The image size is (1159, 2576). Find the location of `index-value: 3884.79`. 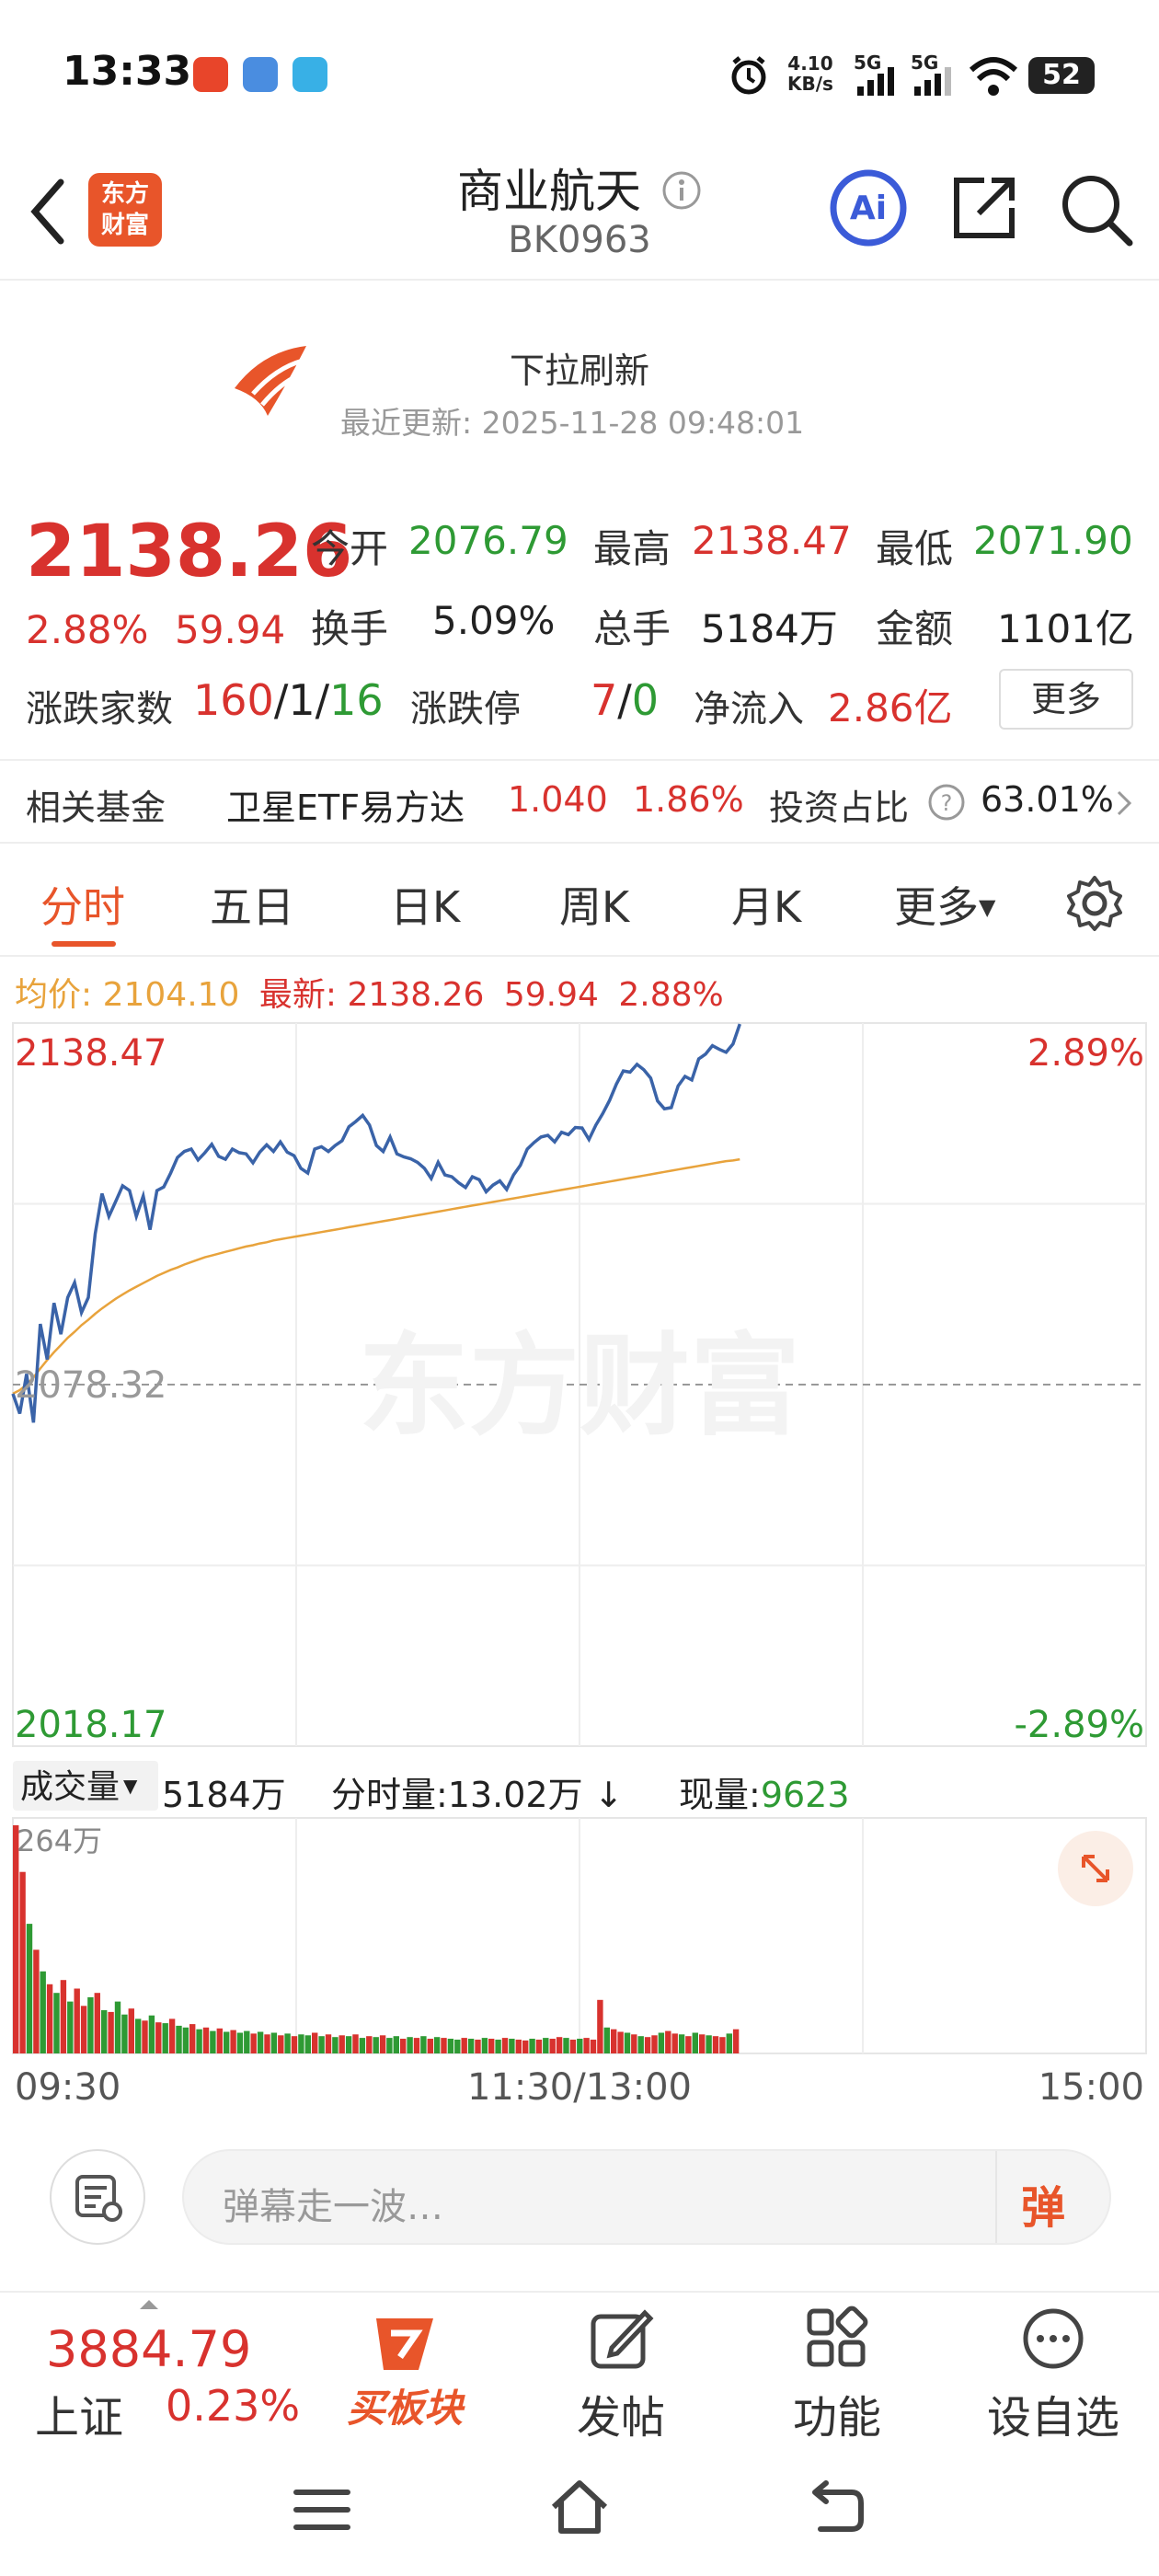

index-value: 3884.79 is located at coordinates (148, 2349).